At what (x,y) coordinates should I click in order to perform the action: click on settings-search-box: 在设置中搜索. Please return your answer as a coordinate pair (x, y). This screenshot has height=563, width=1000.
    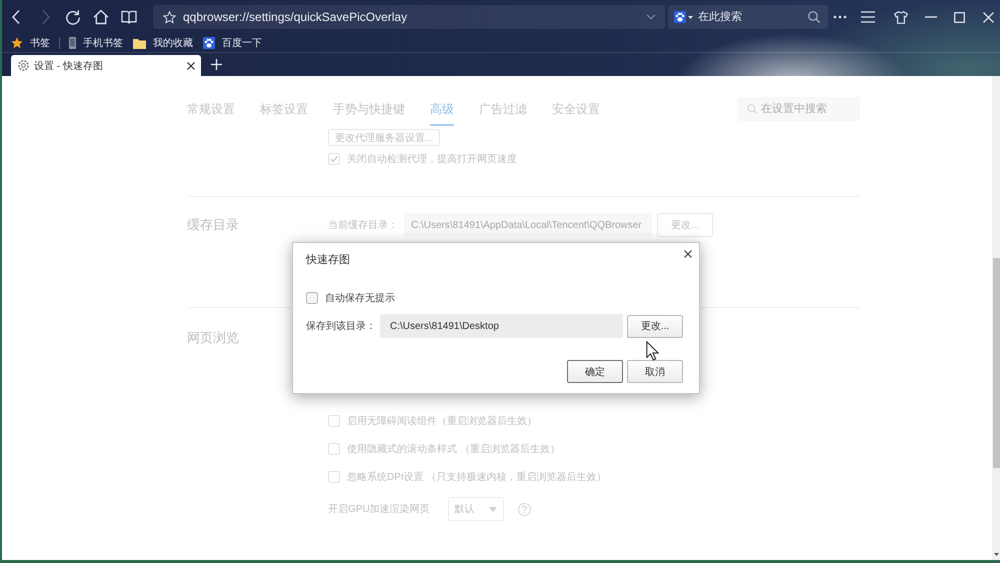
    Looking at the image, I should click on (798, 109).